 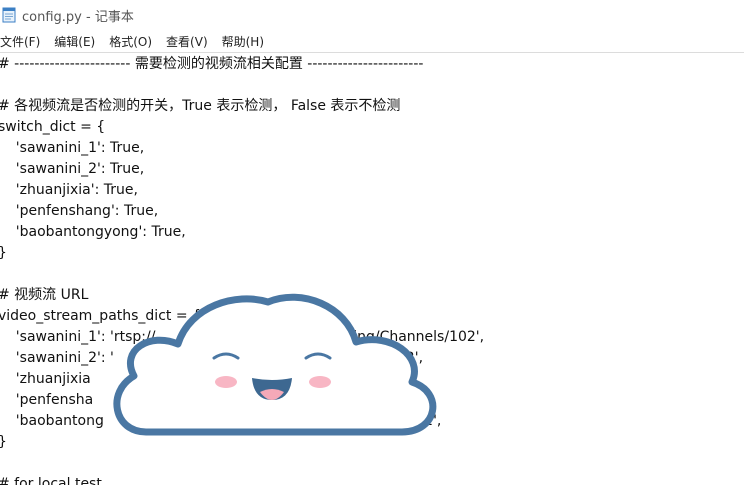 What do you see at coordinates (372, 15) in the screenshot?
I see `title-bar: config.py - 记事本` at bounding box center [372, 15].